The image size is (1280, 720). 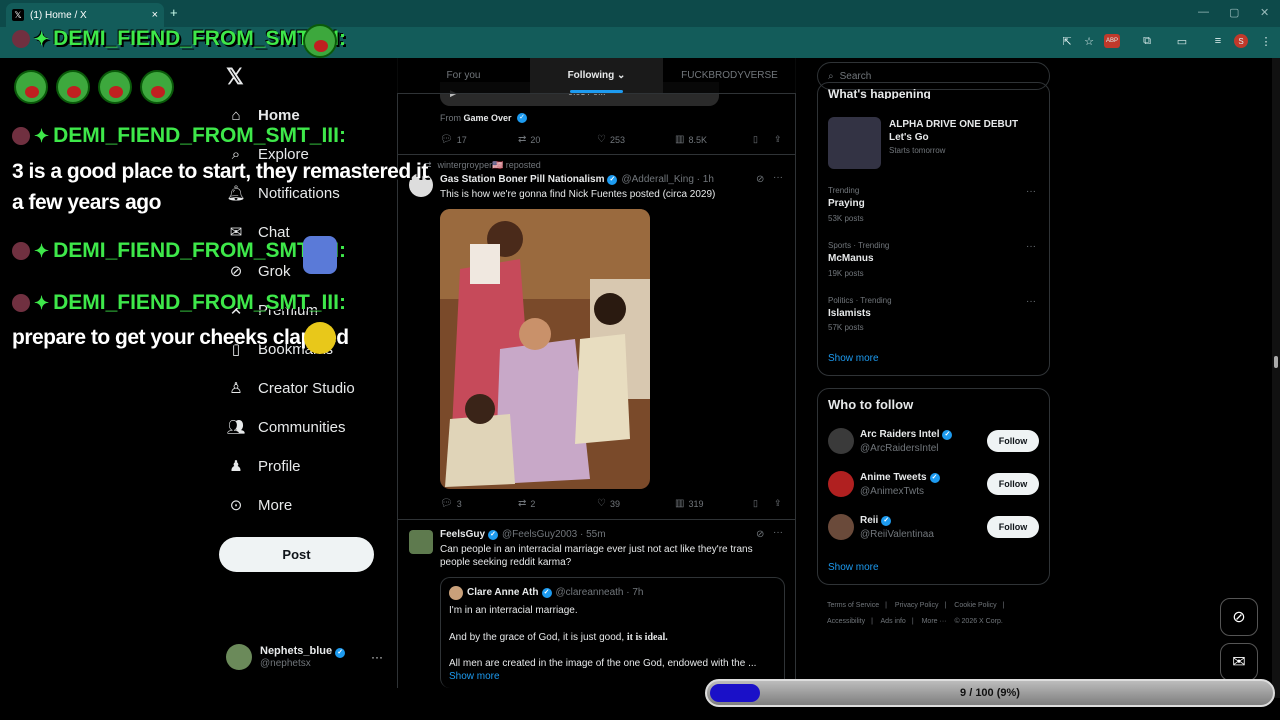 I want to click on home-icon: ⌂, so click(x=236, y=115).